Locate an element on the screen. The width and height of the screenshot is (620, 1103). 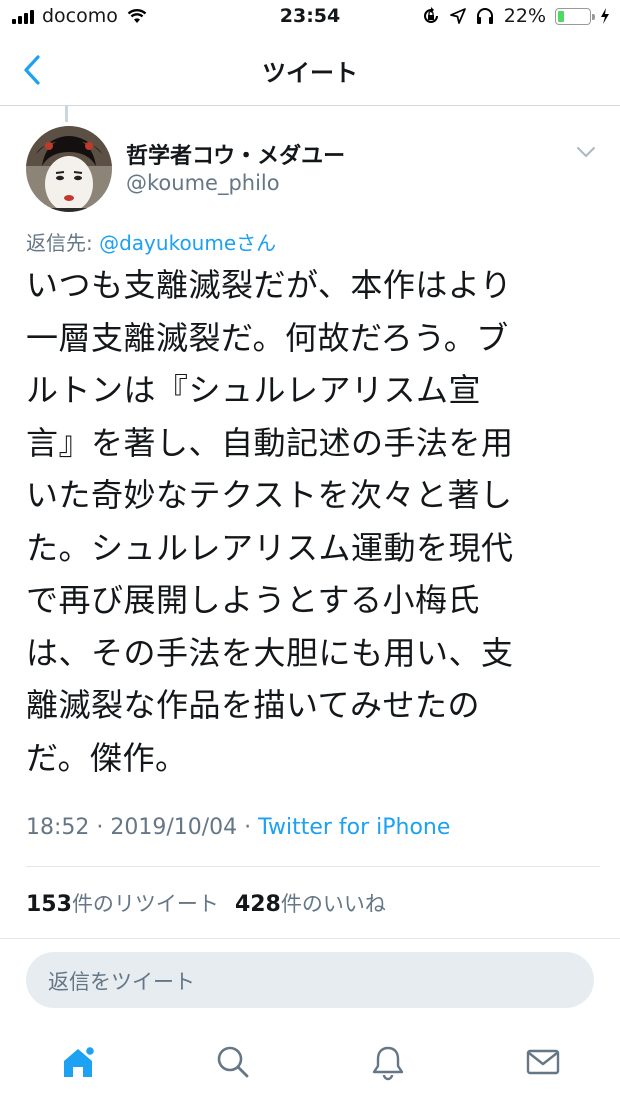
chevron-down-icon is located at coordinates (586, 152).